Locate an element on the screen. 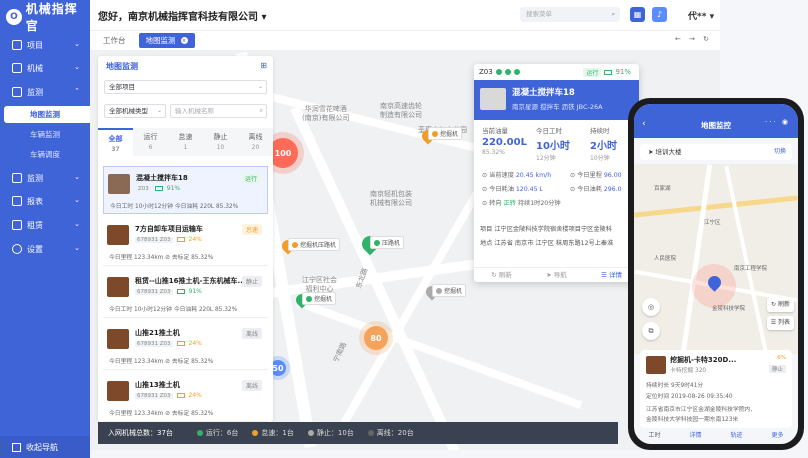 The width and height of the screenshot is (808, 458). pin-label: 挖掘机压路机 is located at coordinates (318, 245).